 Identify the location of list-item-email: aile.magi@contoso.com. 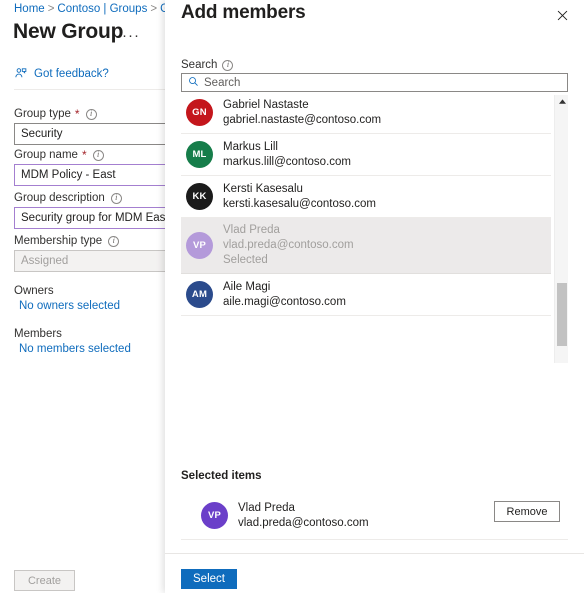
(284, 301).